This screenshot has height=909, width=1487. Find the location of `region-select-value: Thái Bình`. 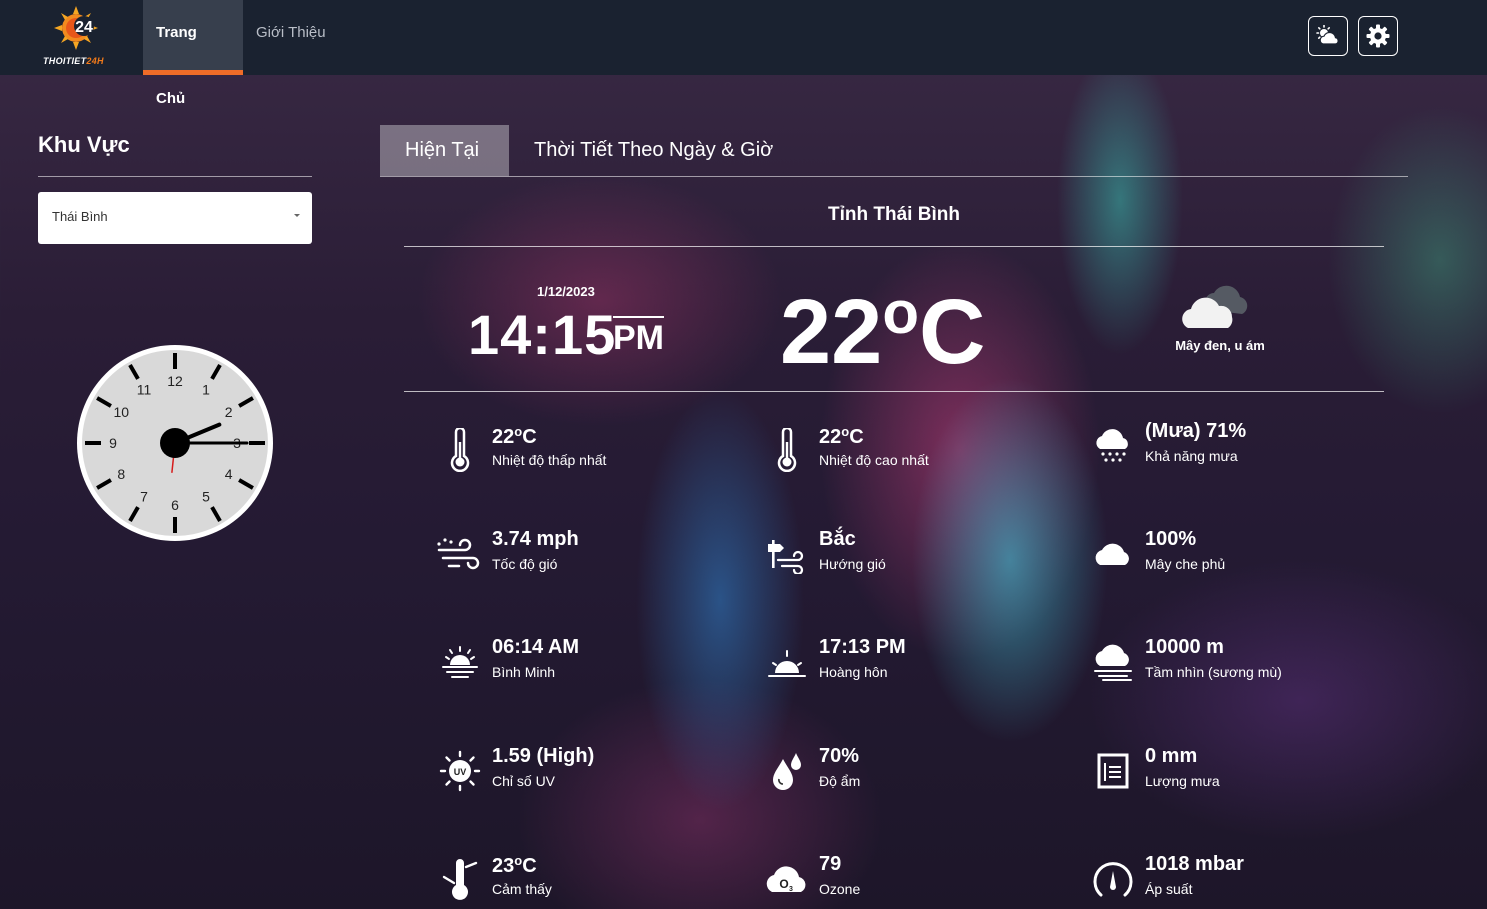

region-select-value: Thái Bình is located at coordinates (80, 216).